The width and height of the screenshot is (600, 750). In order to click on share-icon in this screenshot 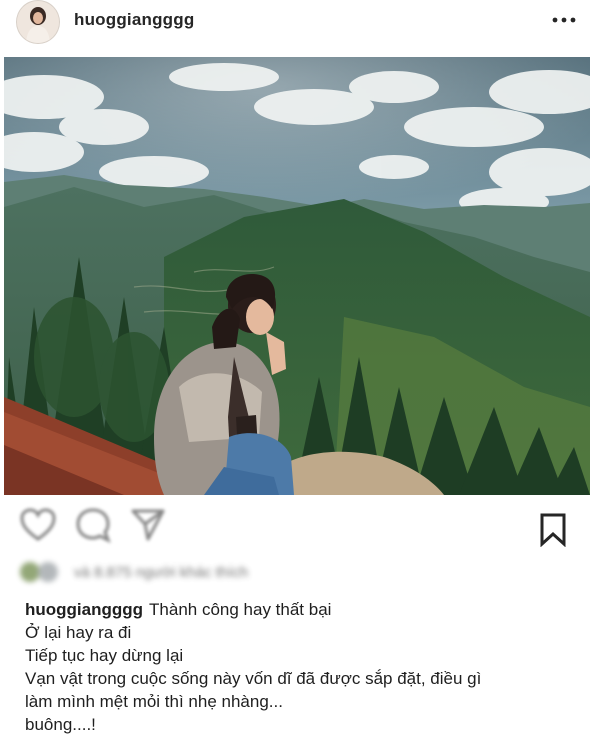, I will do `click(148, 525)`.